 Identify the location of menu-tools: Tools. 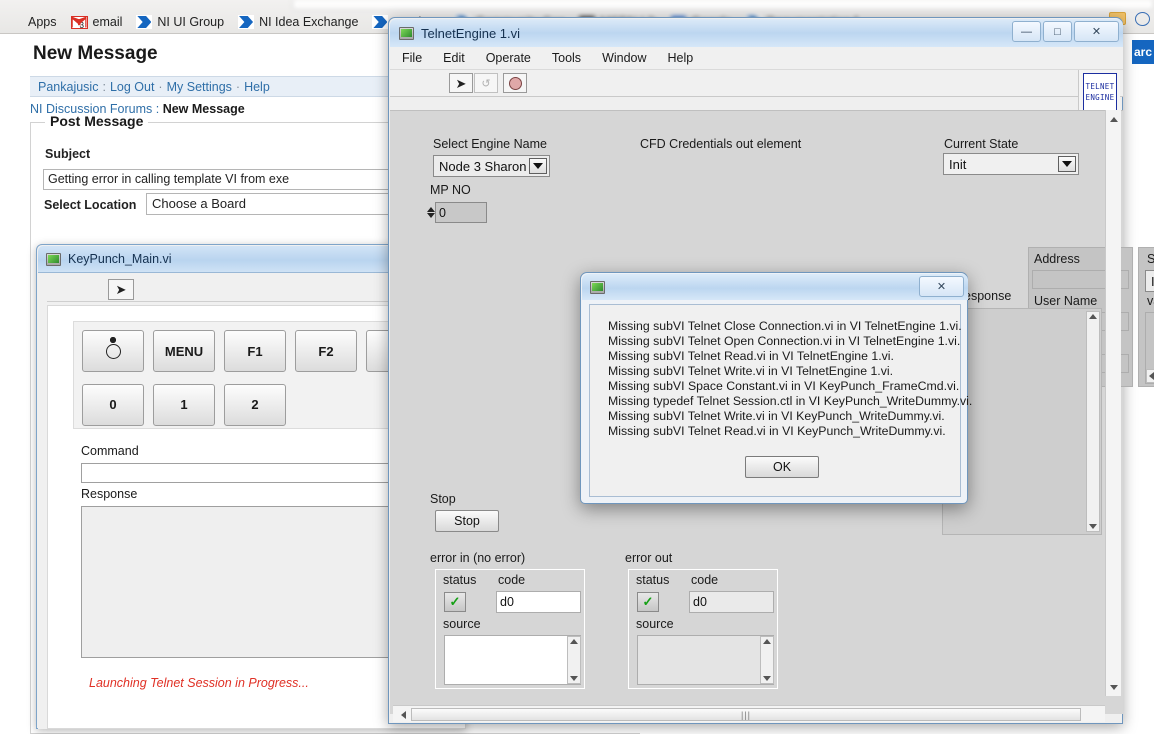
(566, 58).